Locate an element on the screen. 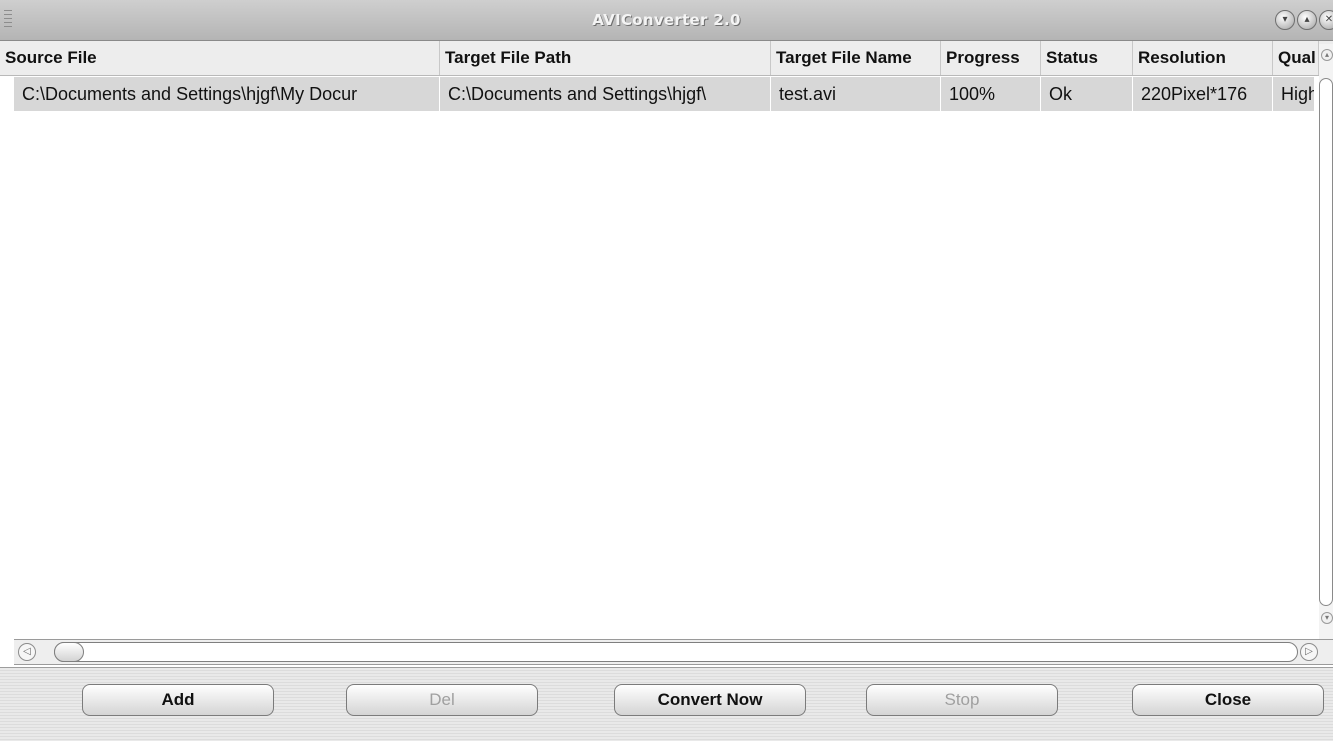 The width and height of the screenshot is (1333, 741). cell-resolution: 220Pixel*176 is located at coordinates (1203, 94).